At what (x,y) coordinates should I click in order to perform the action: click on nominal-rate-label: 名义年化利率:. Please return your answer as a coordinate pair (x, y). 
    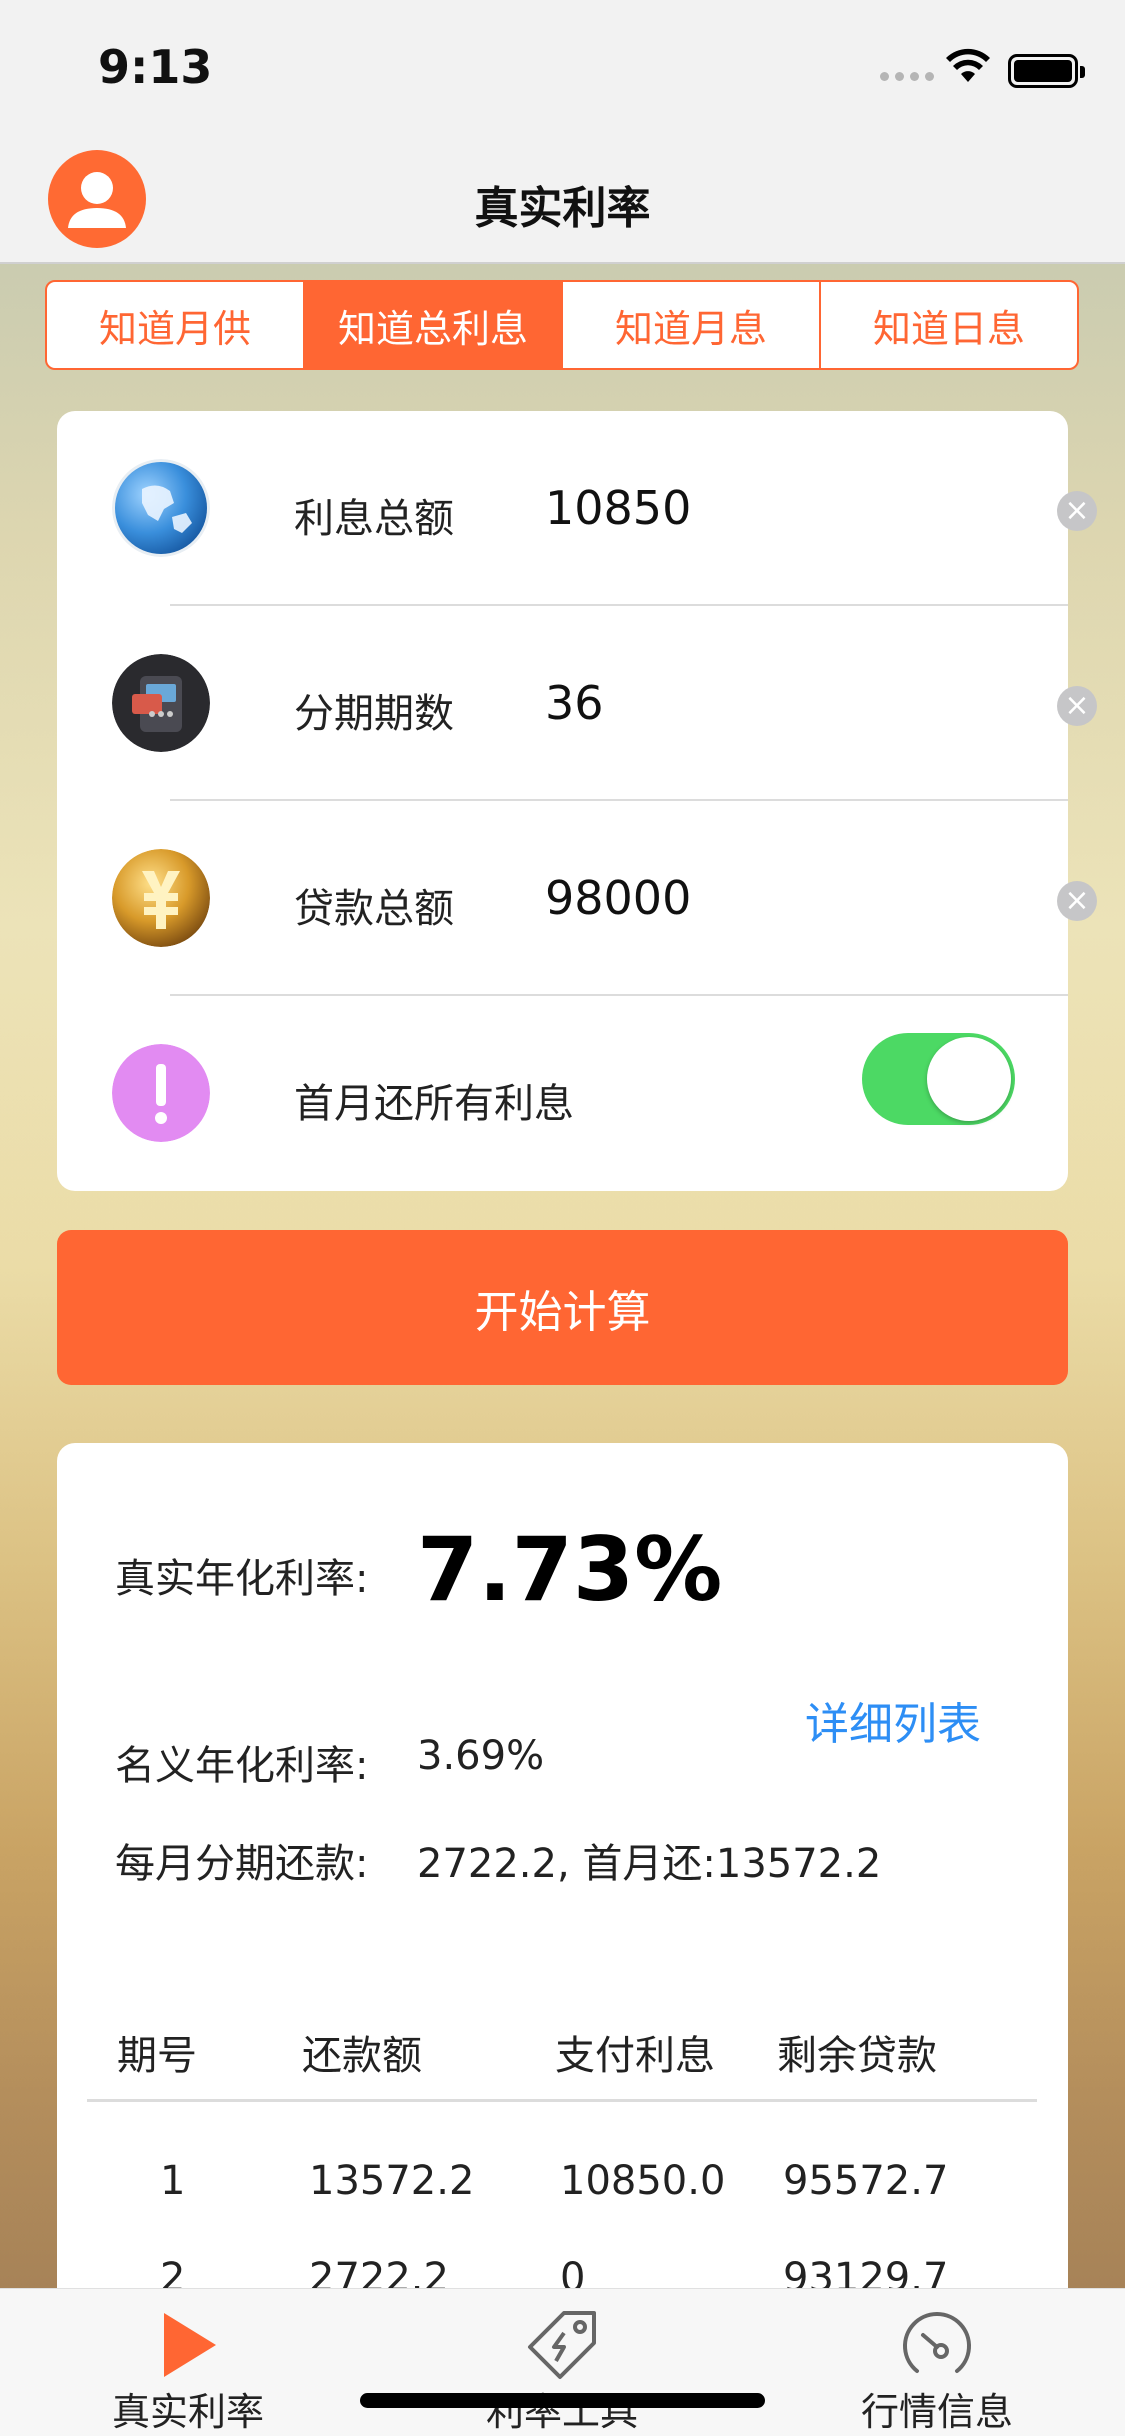
    Looking at the image, I should click on (242, 1766).